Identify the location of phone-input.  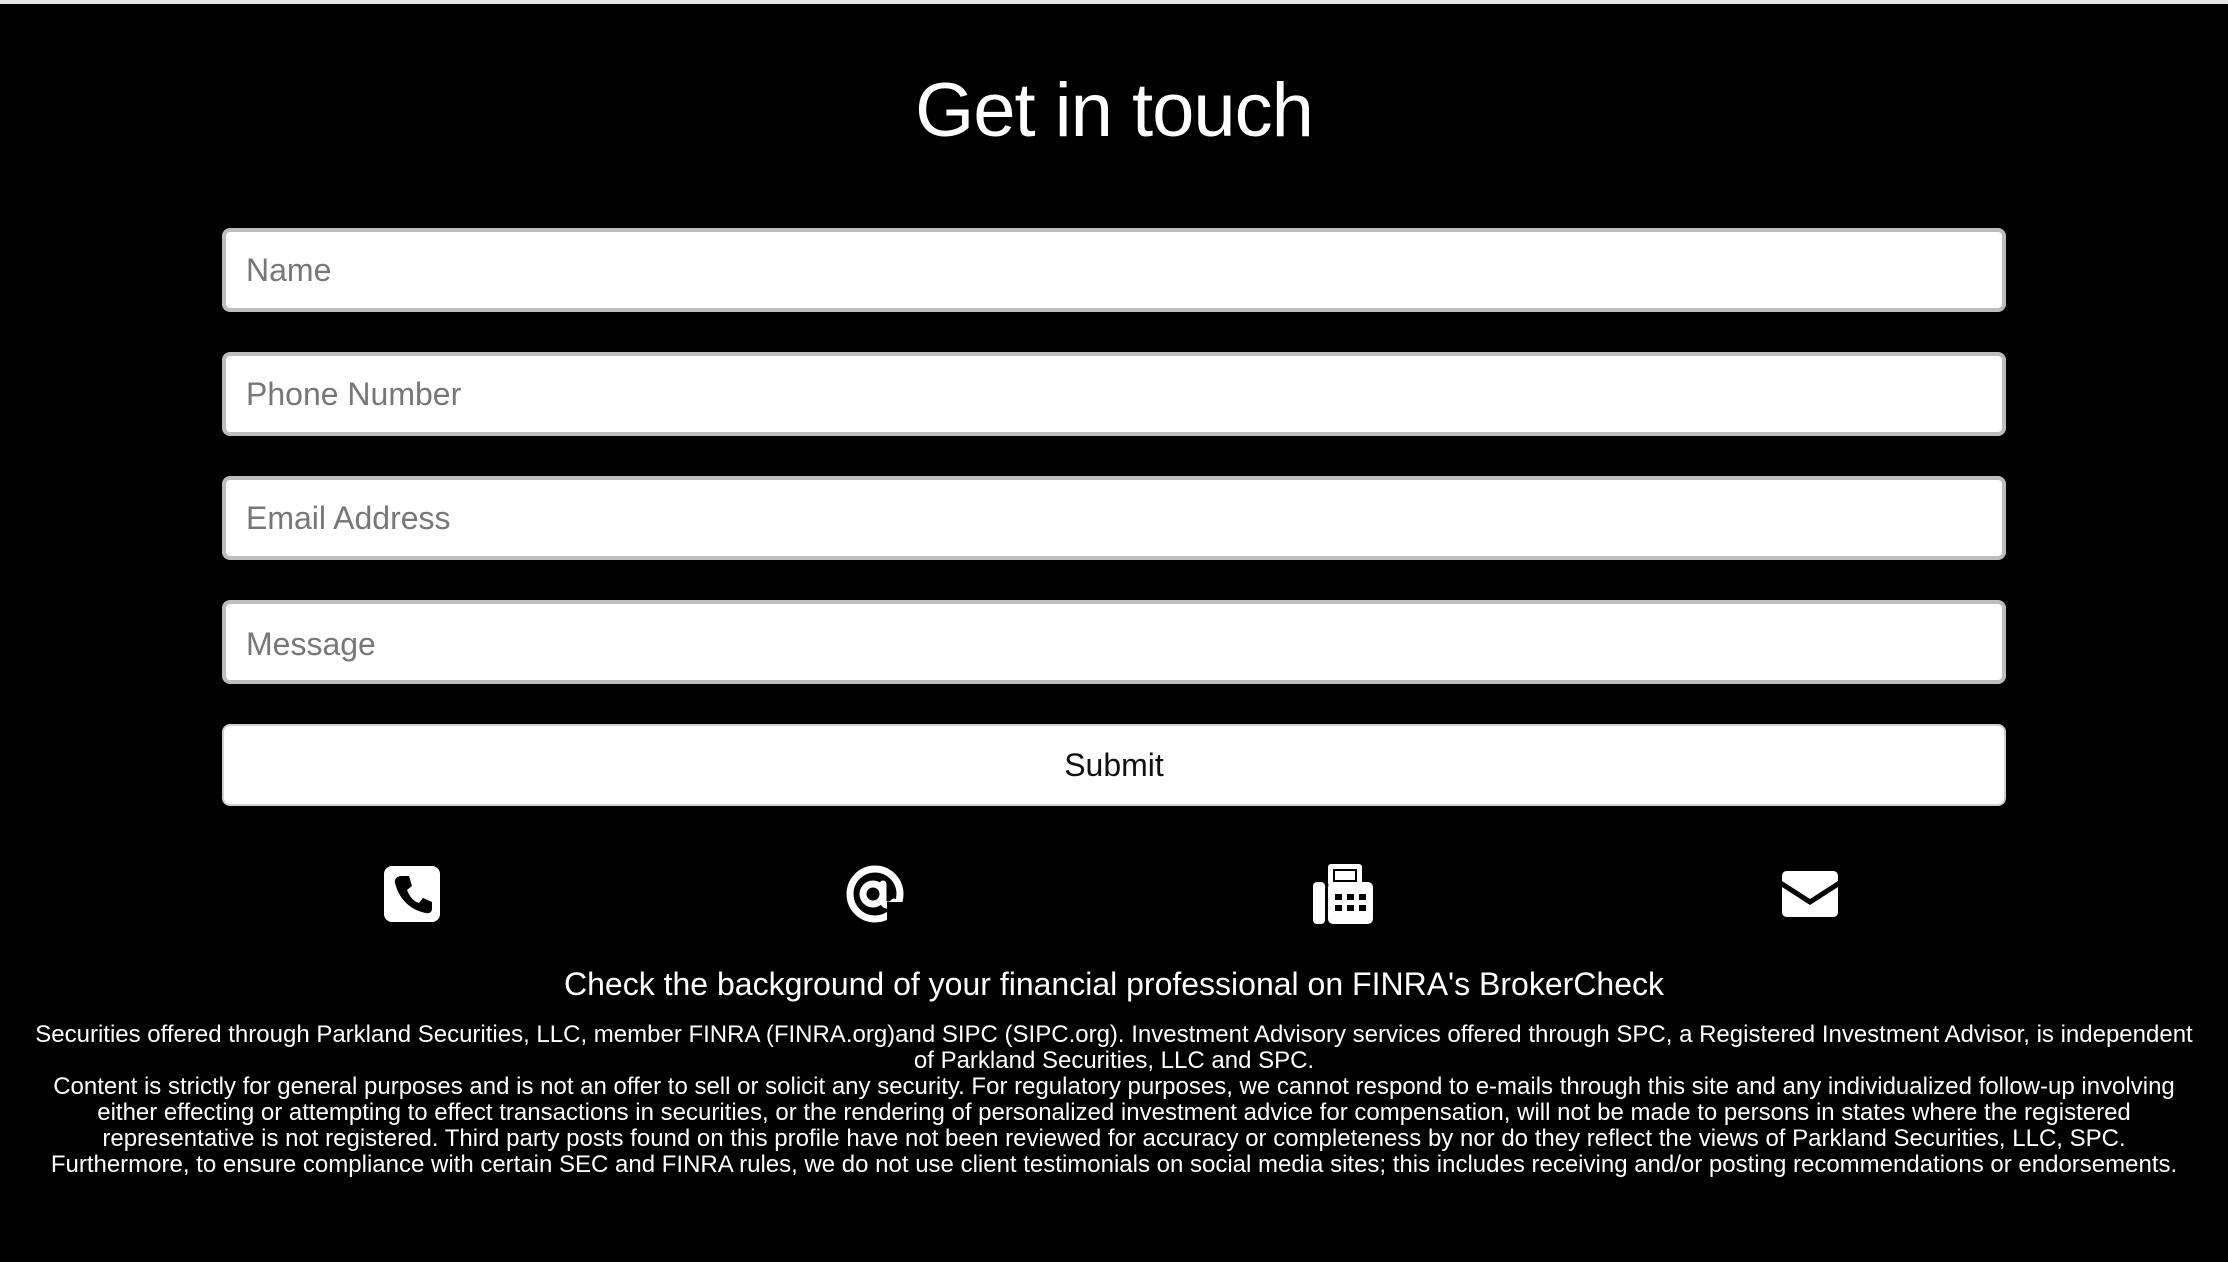
(1114, 394).